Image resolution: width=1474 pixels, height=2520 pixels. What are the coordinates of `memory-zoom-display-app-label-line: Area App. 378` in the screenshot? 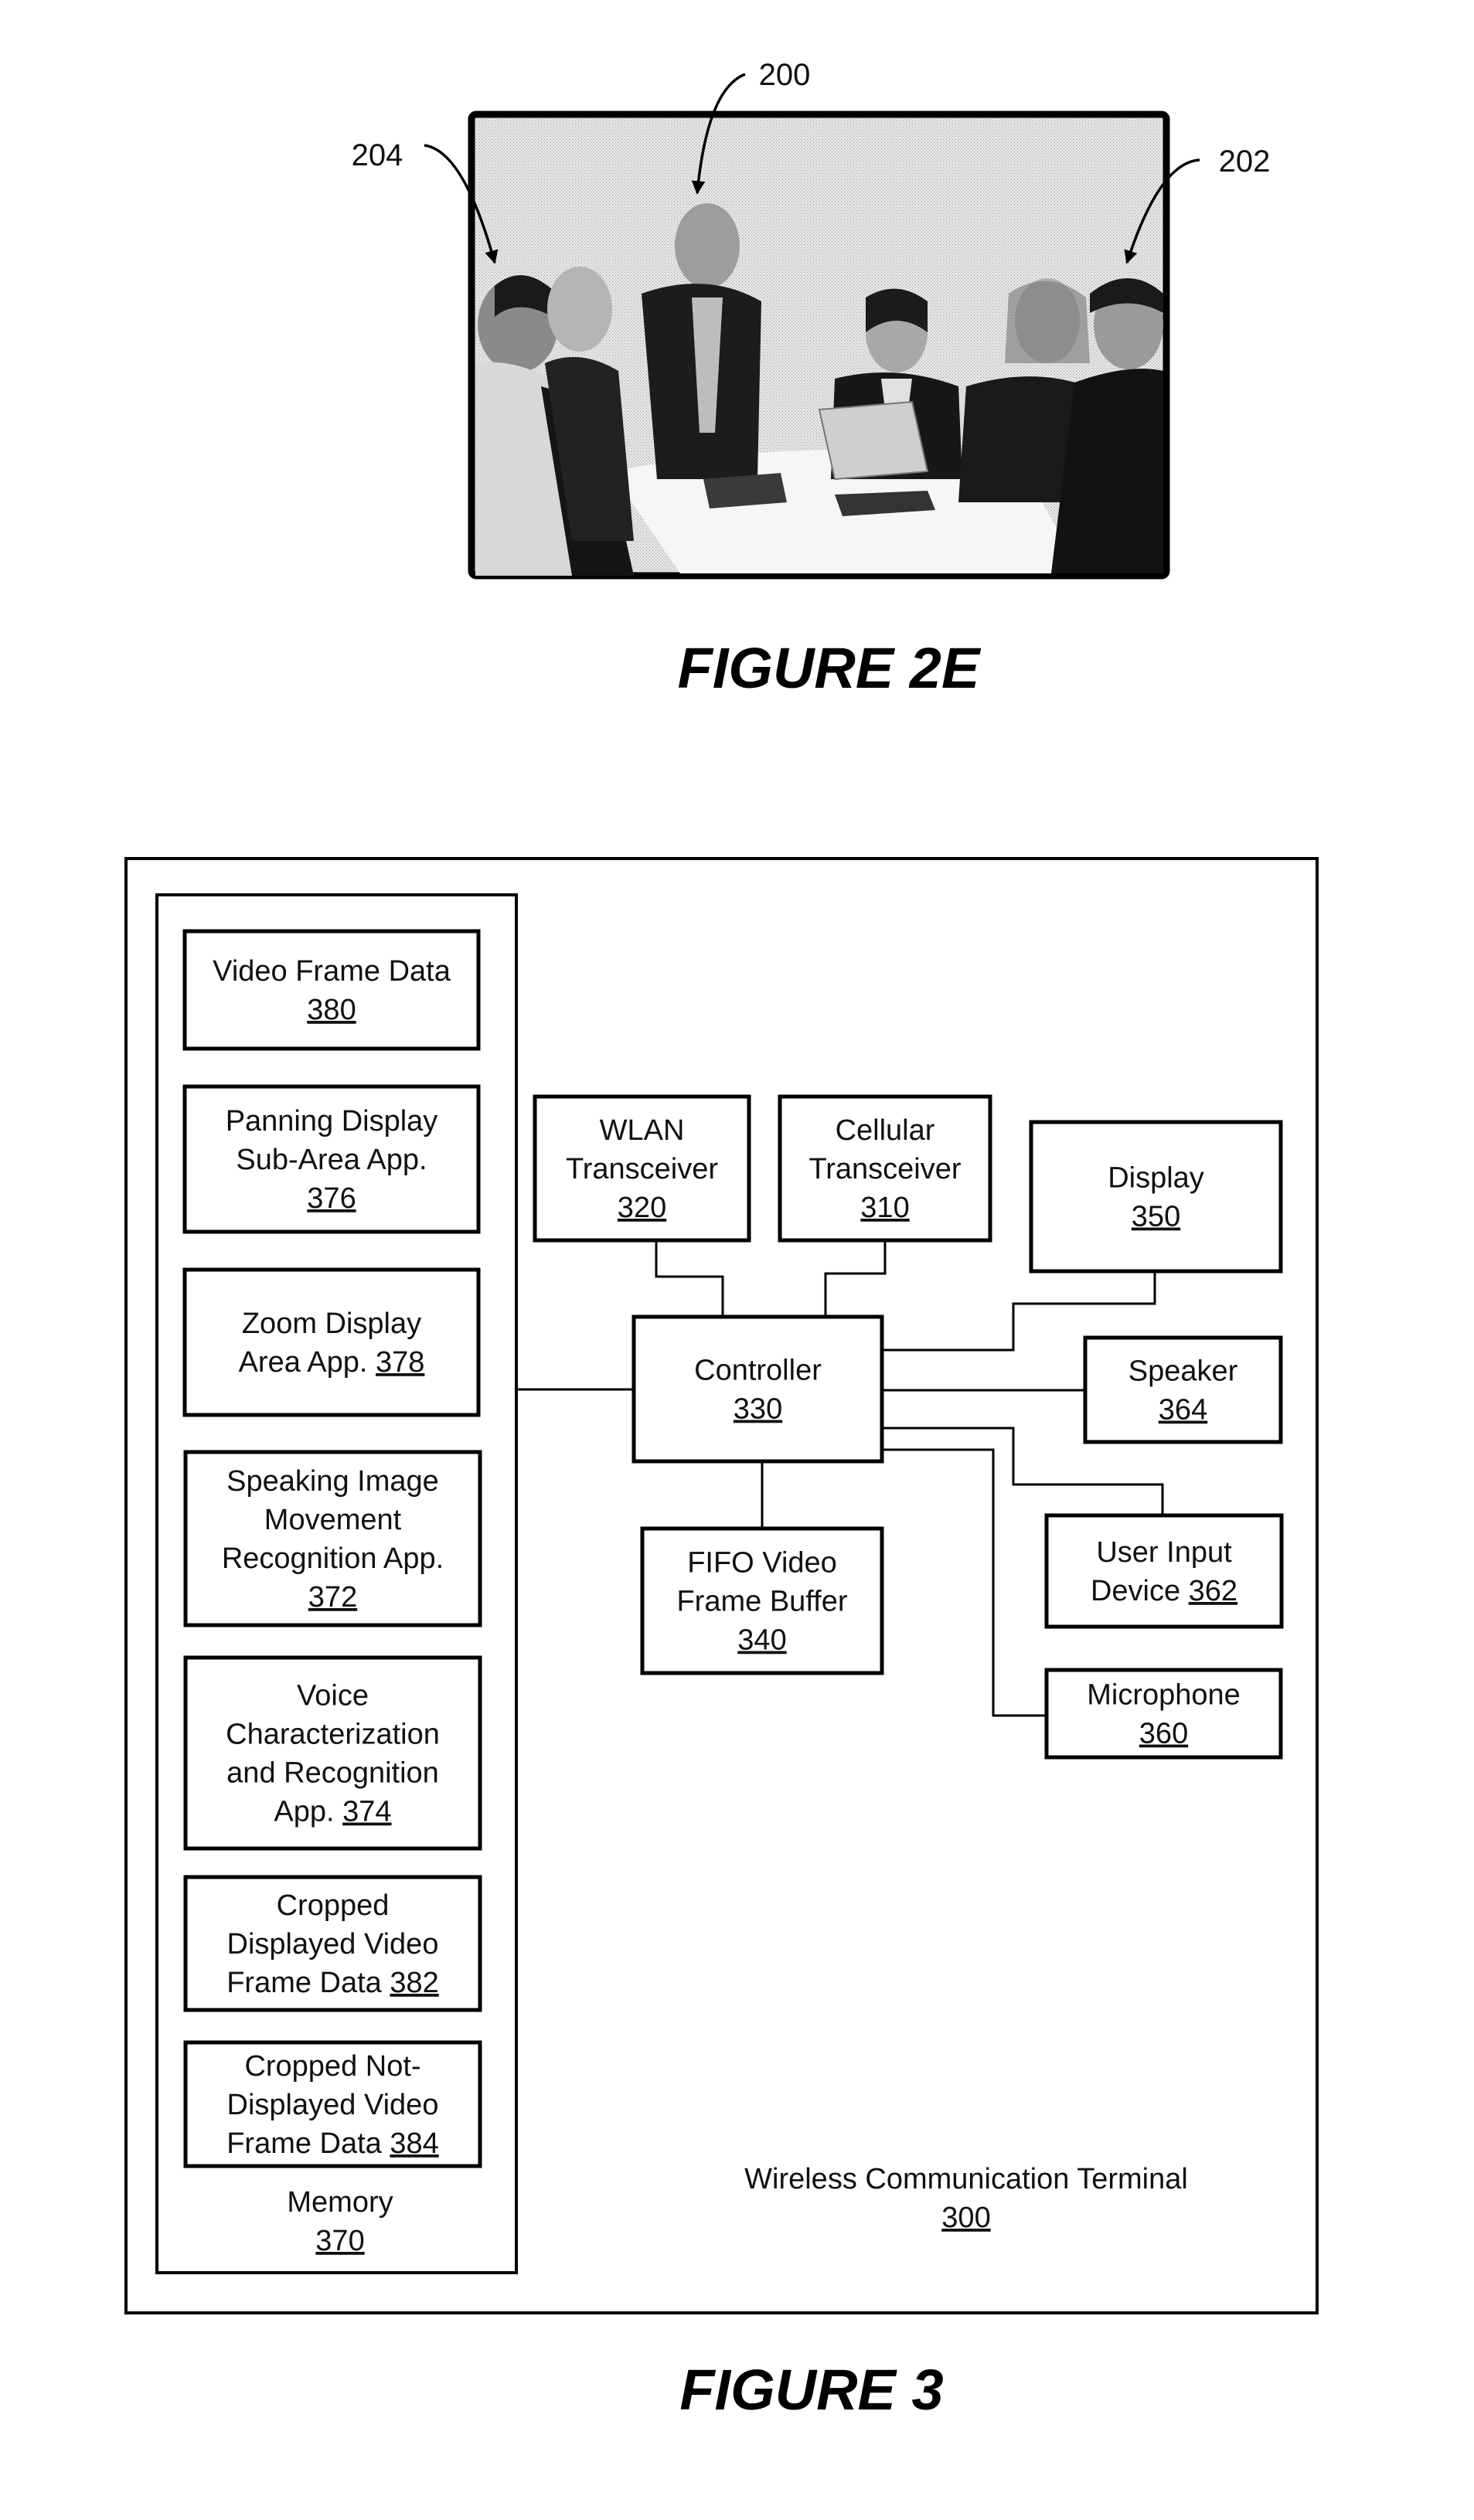 It's located at (332, 1362).